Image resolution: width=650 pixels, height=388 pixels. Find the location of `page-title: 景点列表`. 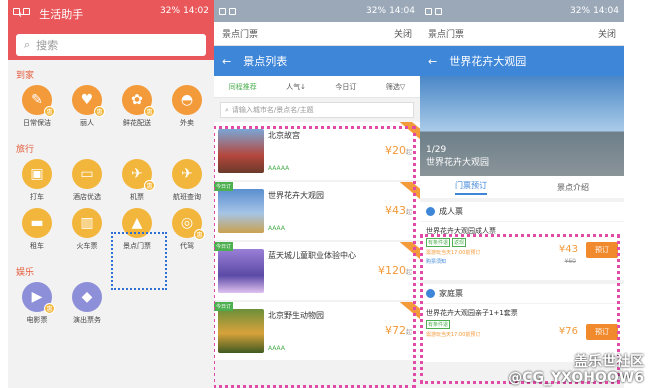

page-title: 景点列表 is located at coordinates (265, 61).